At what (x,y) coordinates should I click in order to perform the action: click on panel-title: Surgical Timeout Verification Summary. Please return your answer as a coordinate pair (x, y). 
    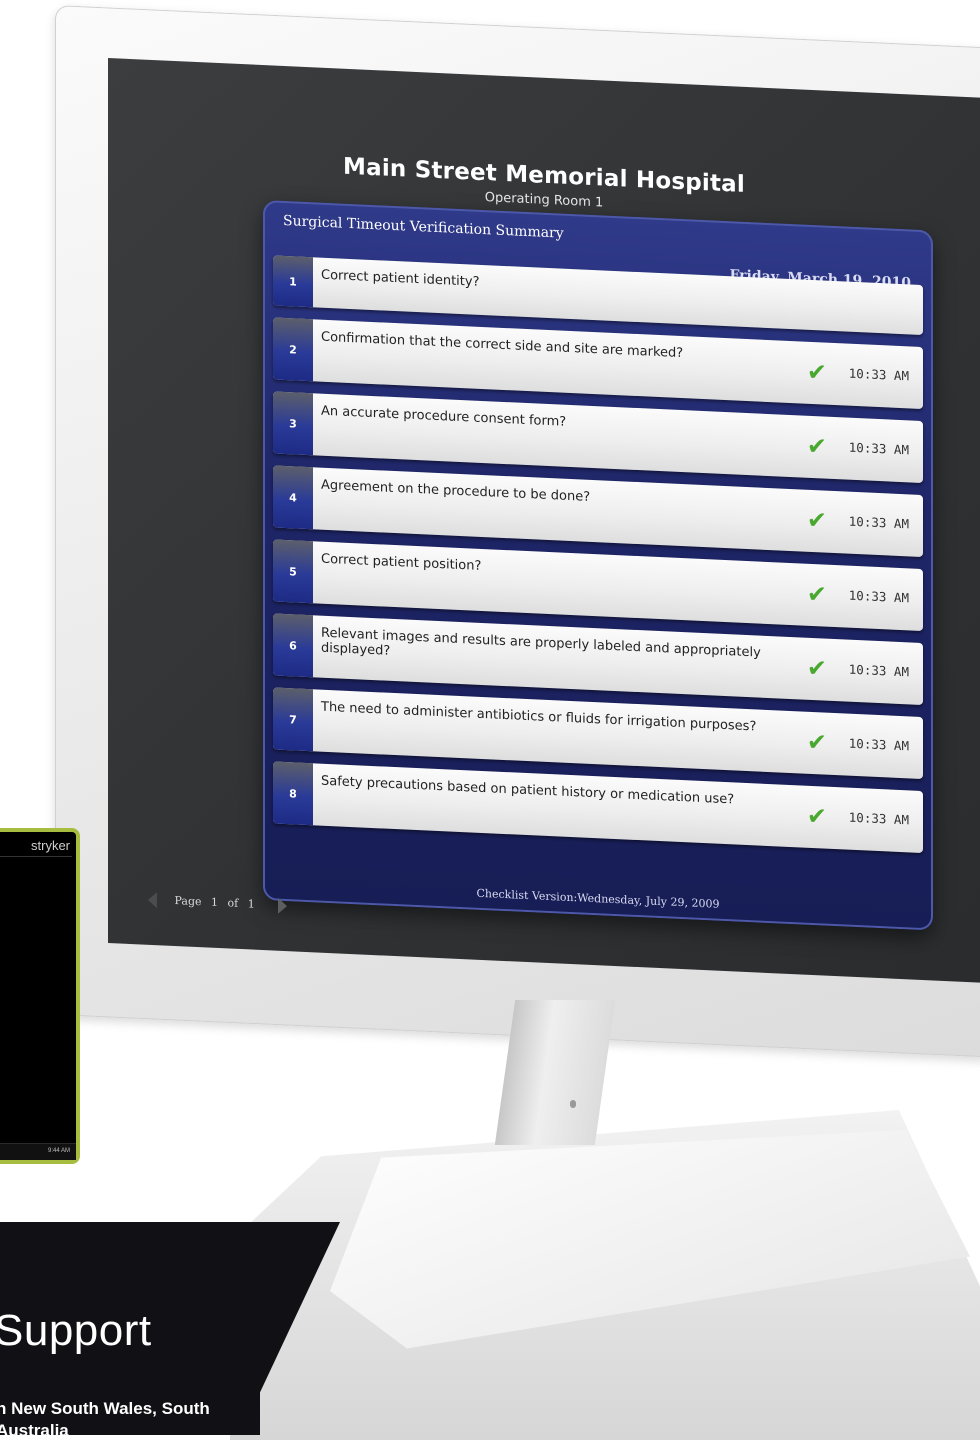
    Looking at the image, I should click on (423, 227).